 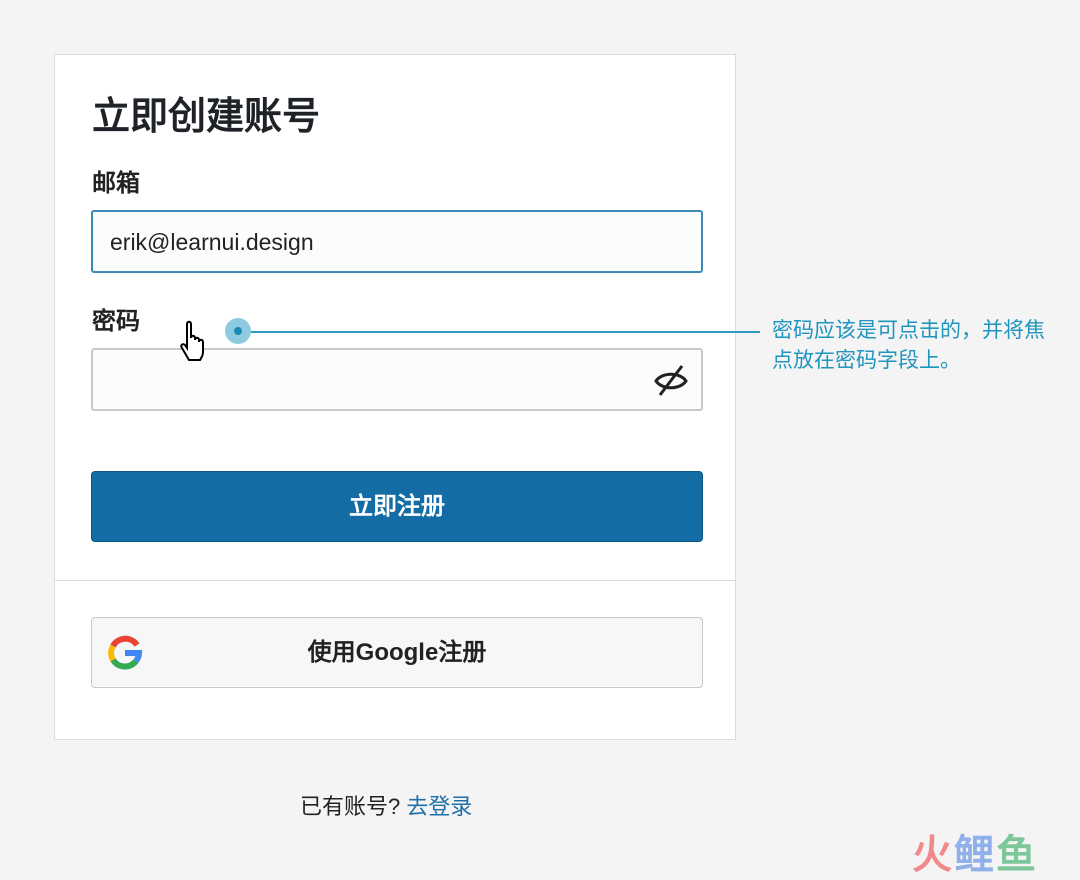 What do you see at coordinates (397, 241) in the screenshot?
I see `email-field: erik@learnui.design` at bounding box center [397, 241].